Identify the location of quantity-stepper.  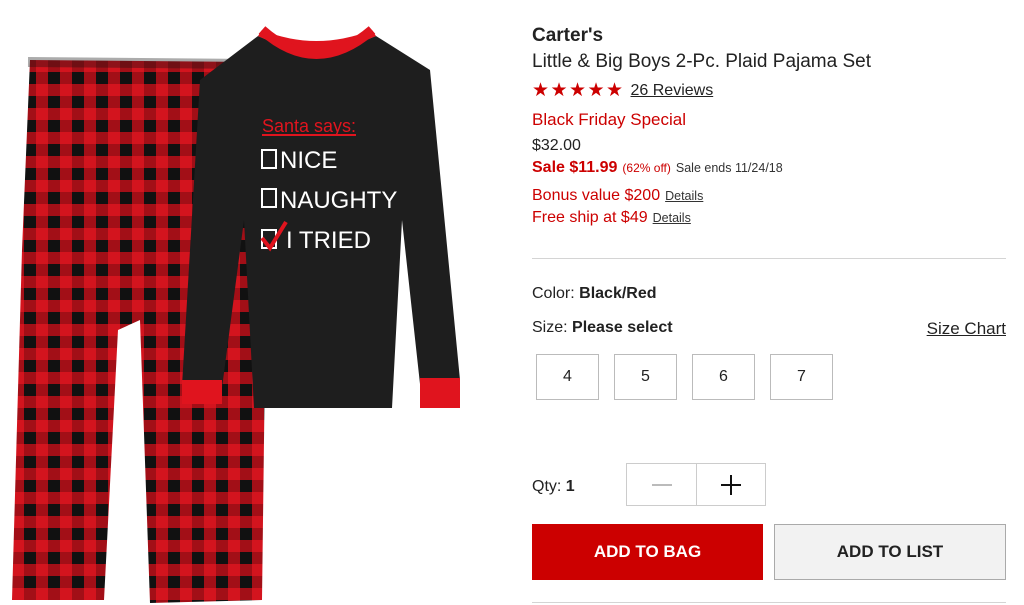
(696, 484).